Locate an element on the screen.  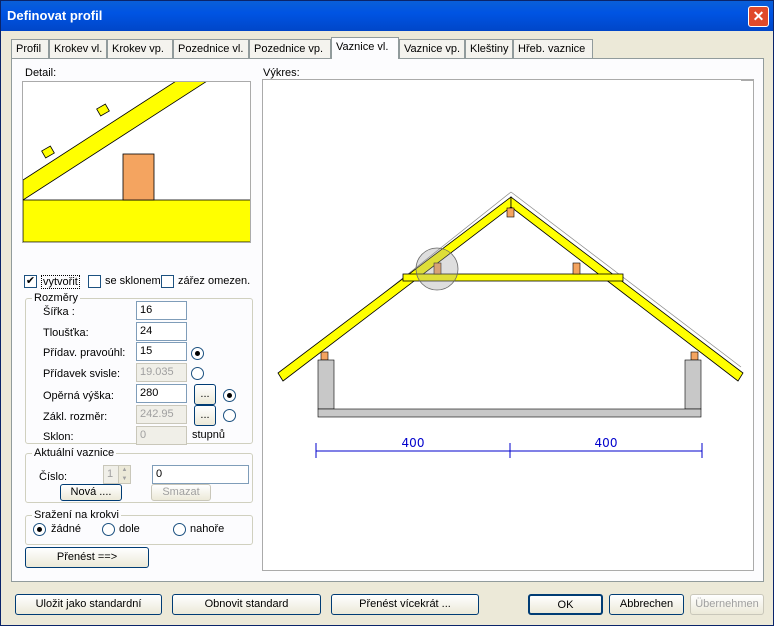
tab-vaznice-vl: Vaznice vl. is located at coordinates (365, 48).